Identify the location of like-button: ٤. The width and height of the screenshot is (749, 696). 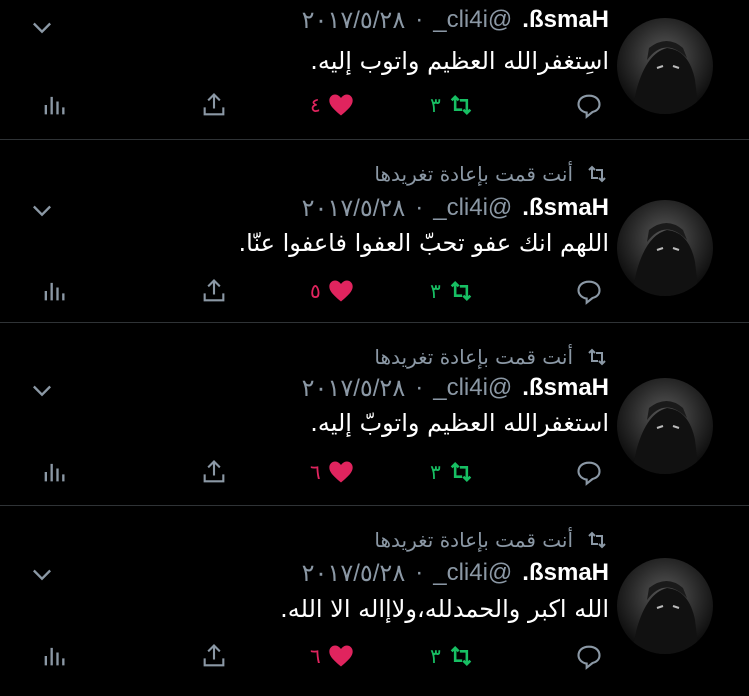
(332, 105).